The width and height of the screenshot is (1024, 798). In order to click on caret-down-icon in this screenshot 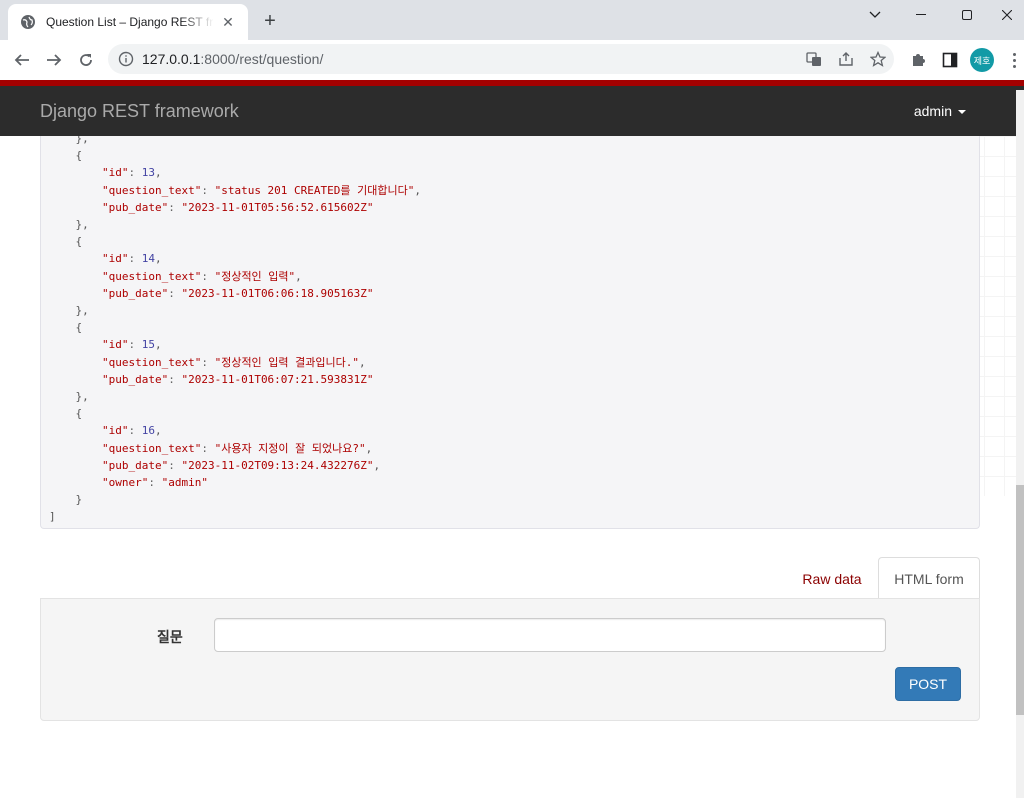, I will do `click(962, 112)`.